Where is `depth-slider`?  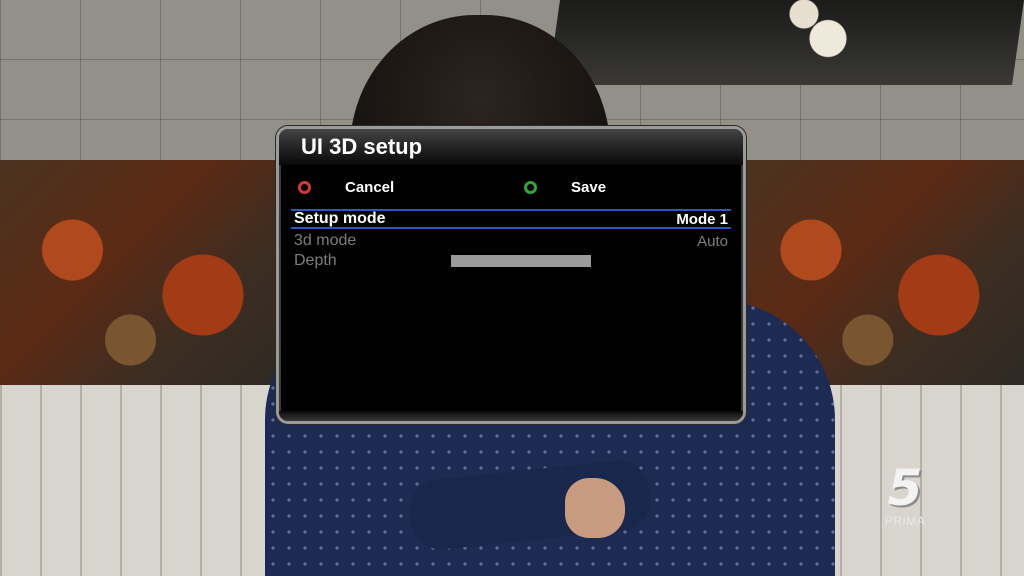
depth-slider is located at coordinates (521, 261).